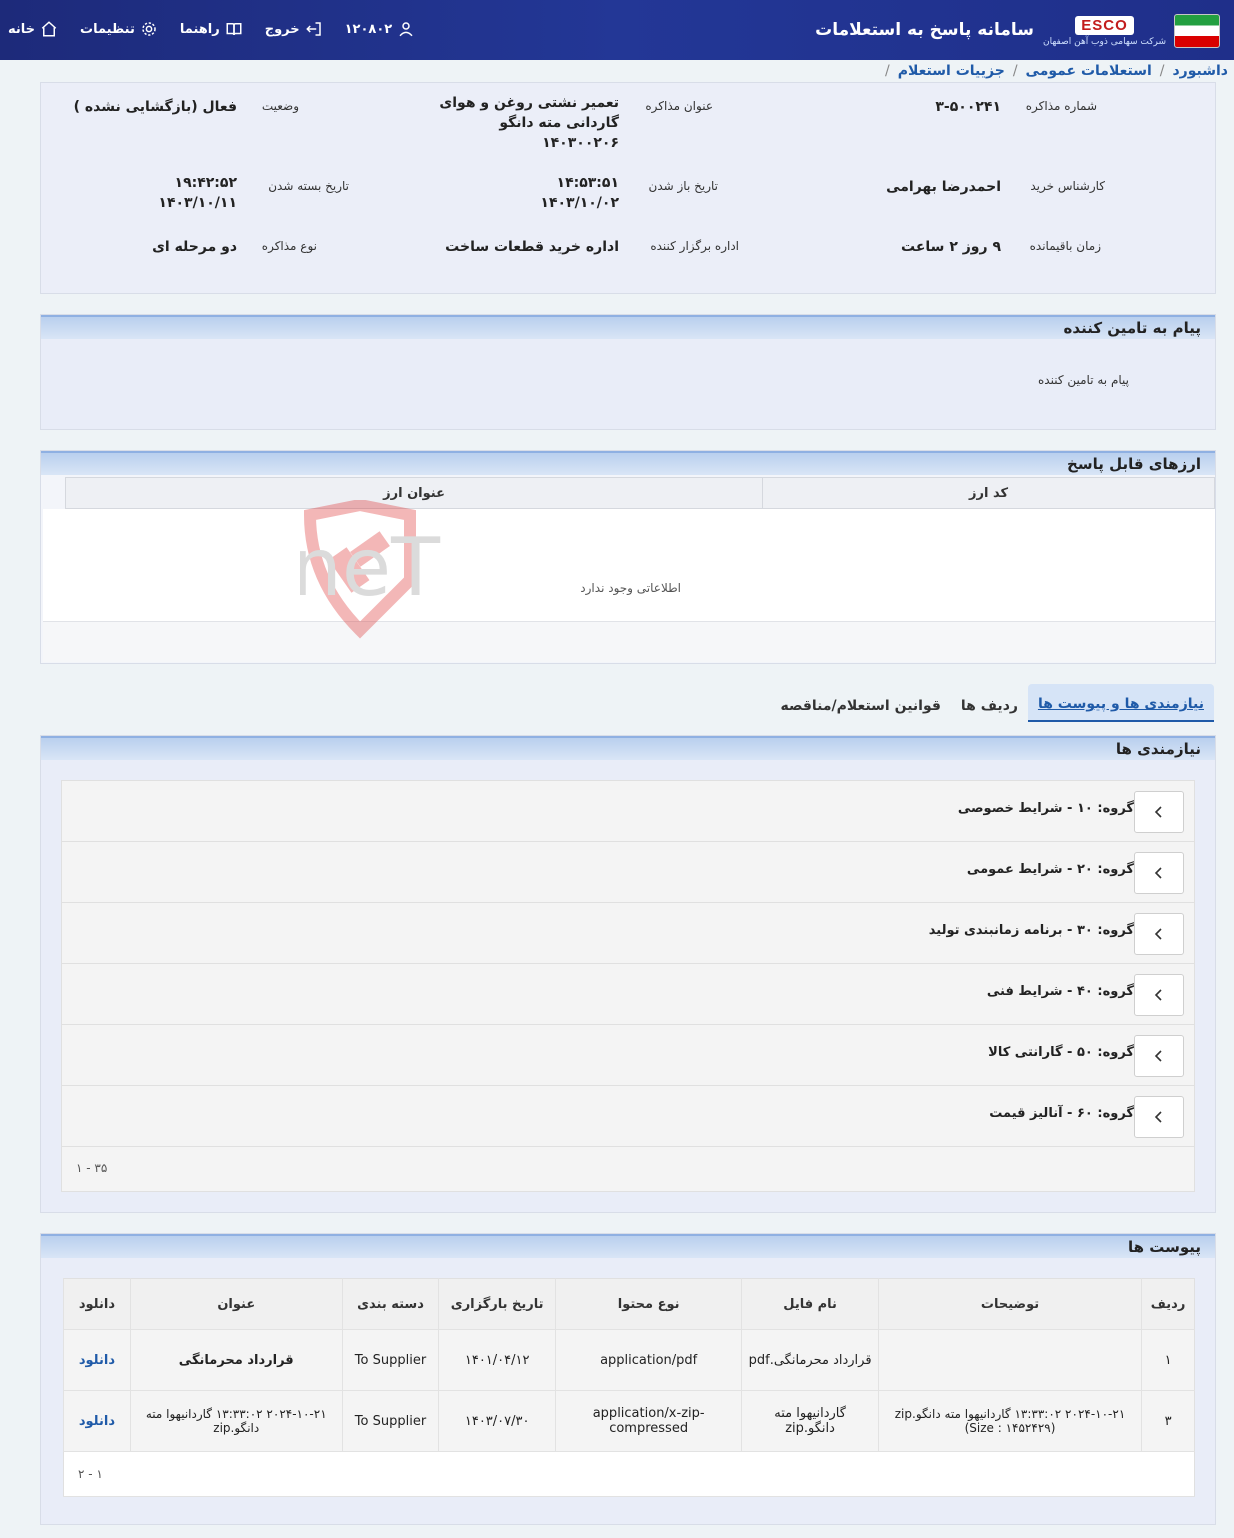 This screenshot has height=1538, width=1234. What do you see at coordinates (968, 107) in the screenshot?
I see `negotiation-number: ۳-۵۰۰۲۴۱` at bounding box center [968, 107].